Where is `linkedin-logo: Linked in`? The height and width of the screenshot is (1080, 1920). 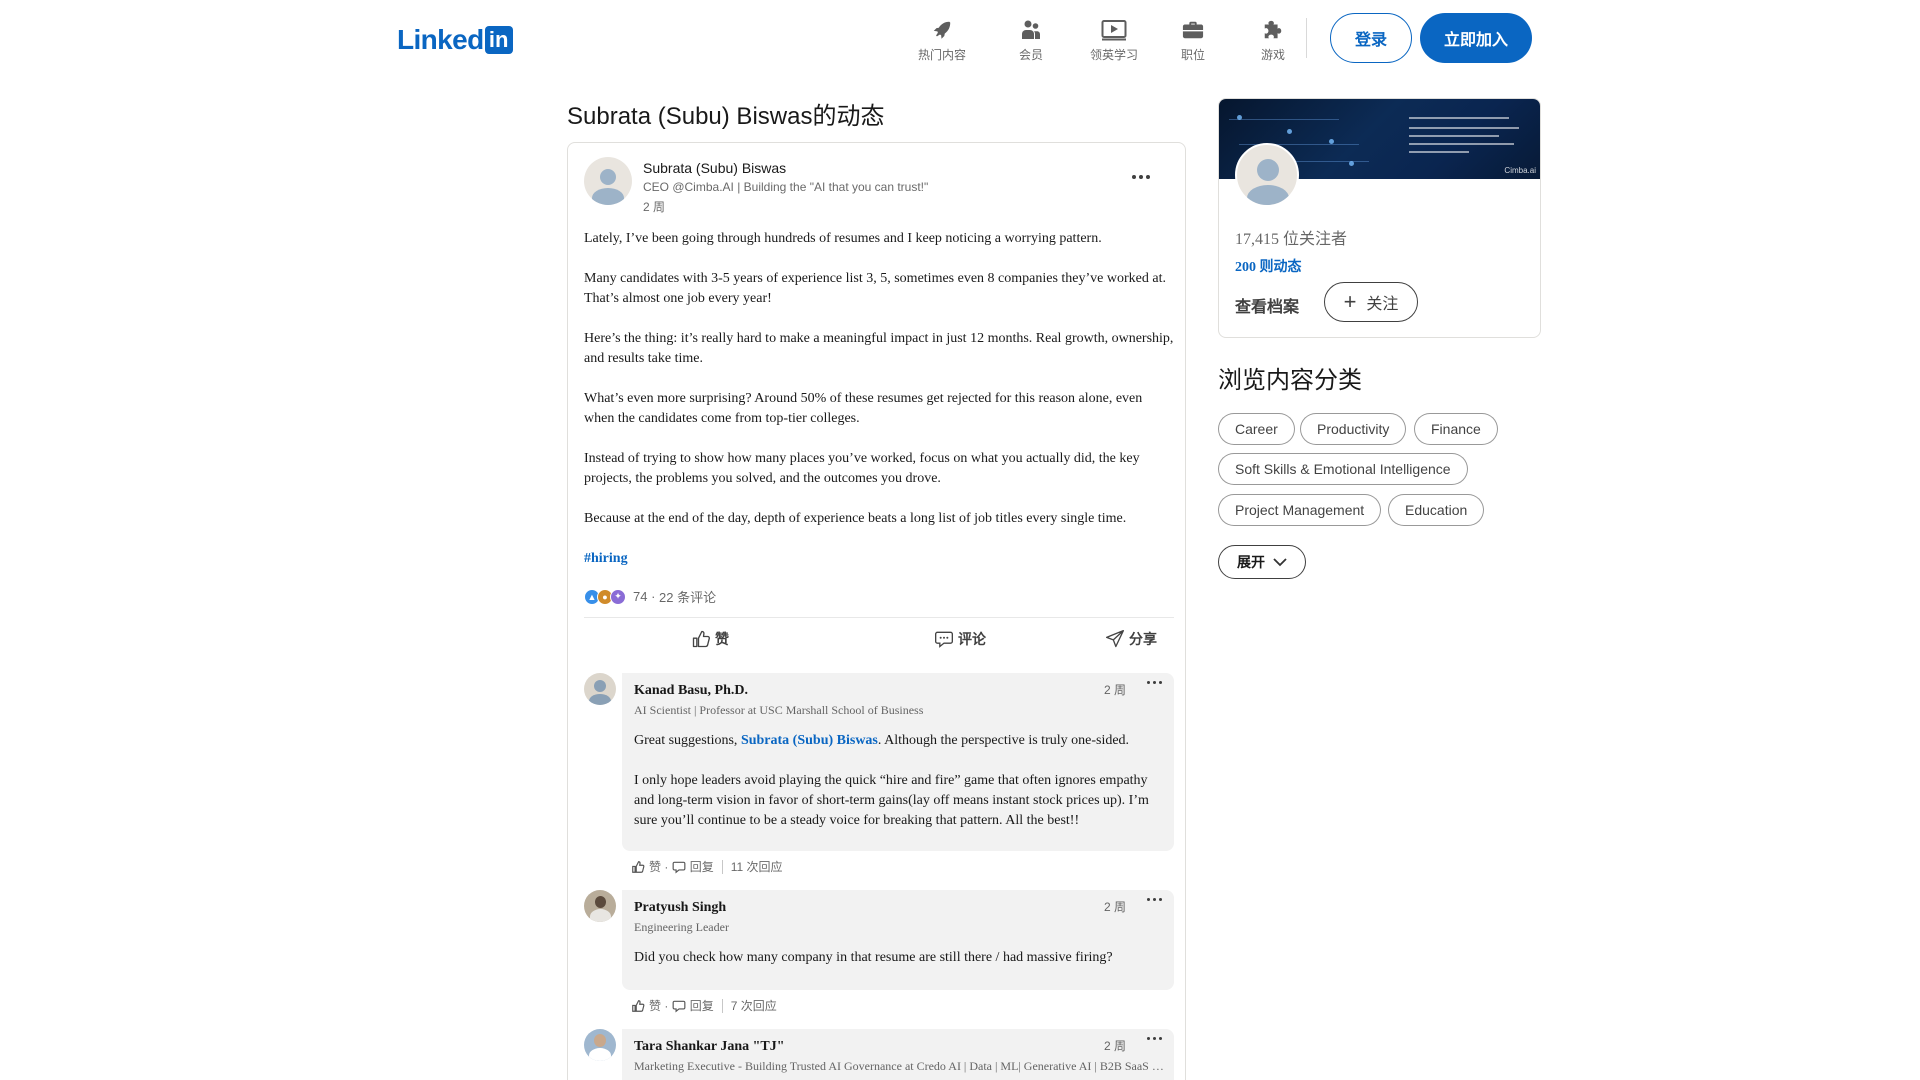
linkedin-logo: Linked in is located at coordinates (455, 40).